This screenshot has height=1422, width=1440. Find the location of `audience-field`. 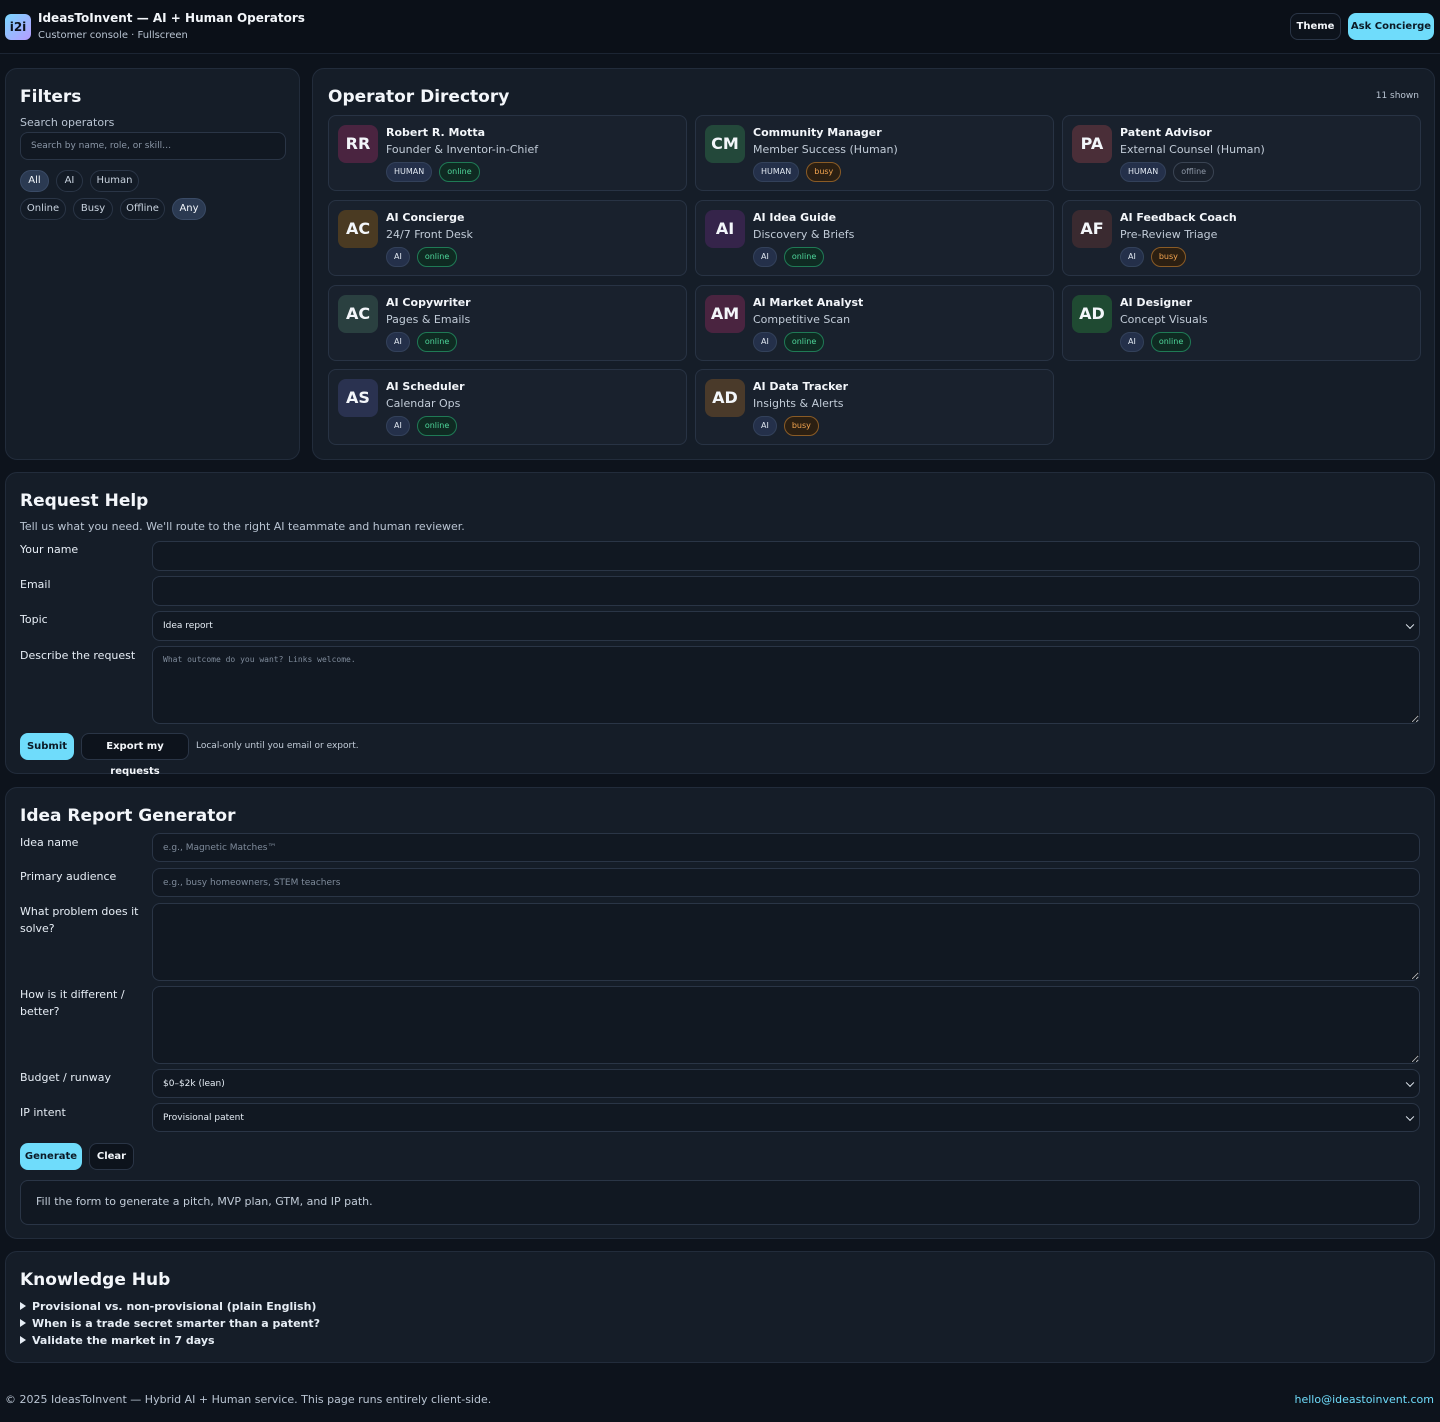

audience-field is located at coordinates (786, 882).